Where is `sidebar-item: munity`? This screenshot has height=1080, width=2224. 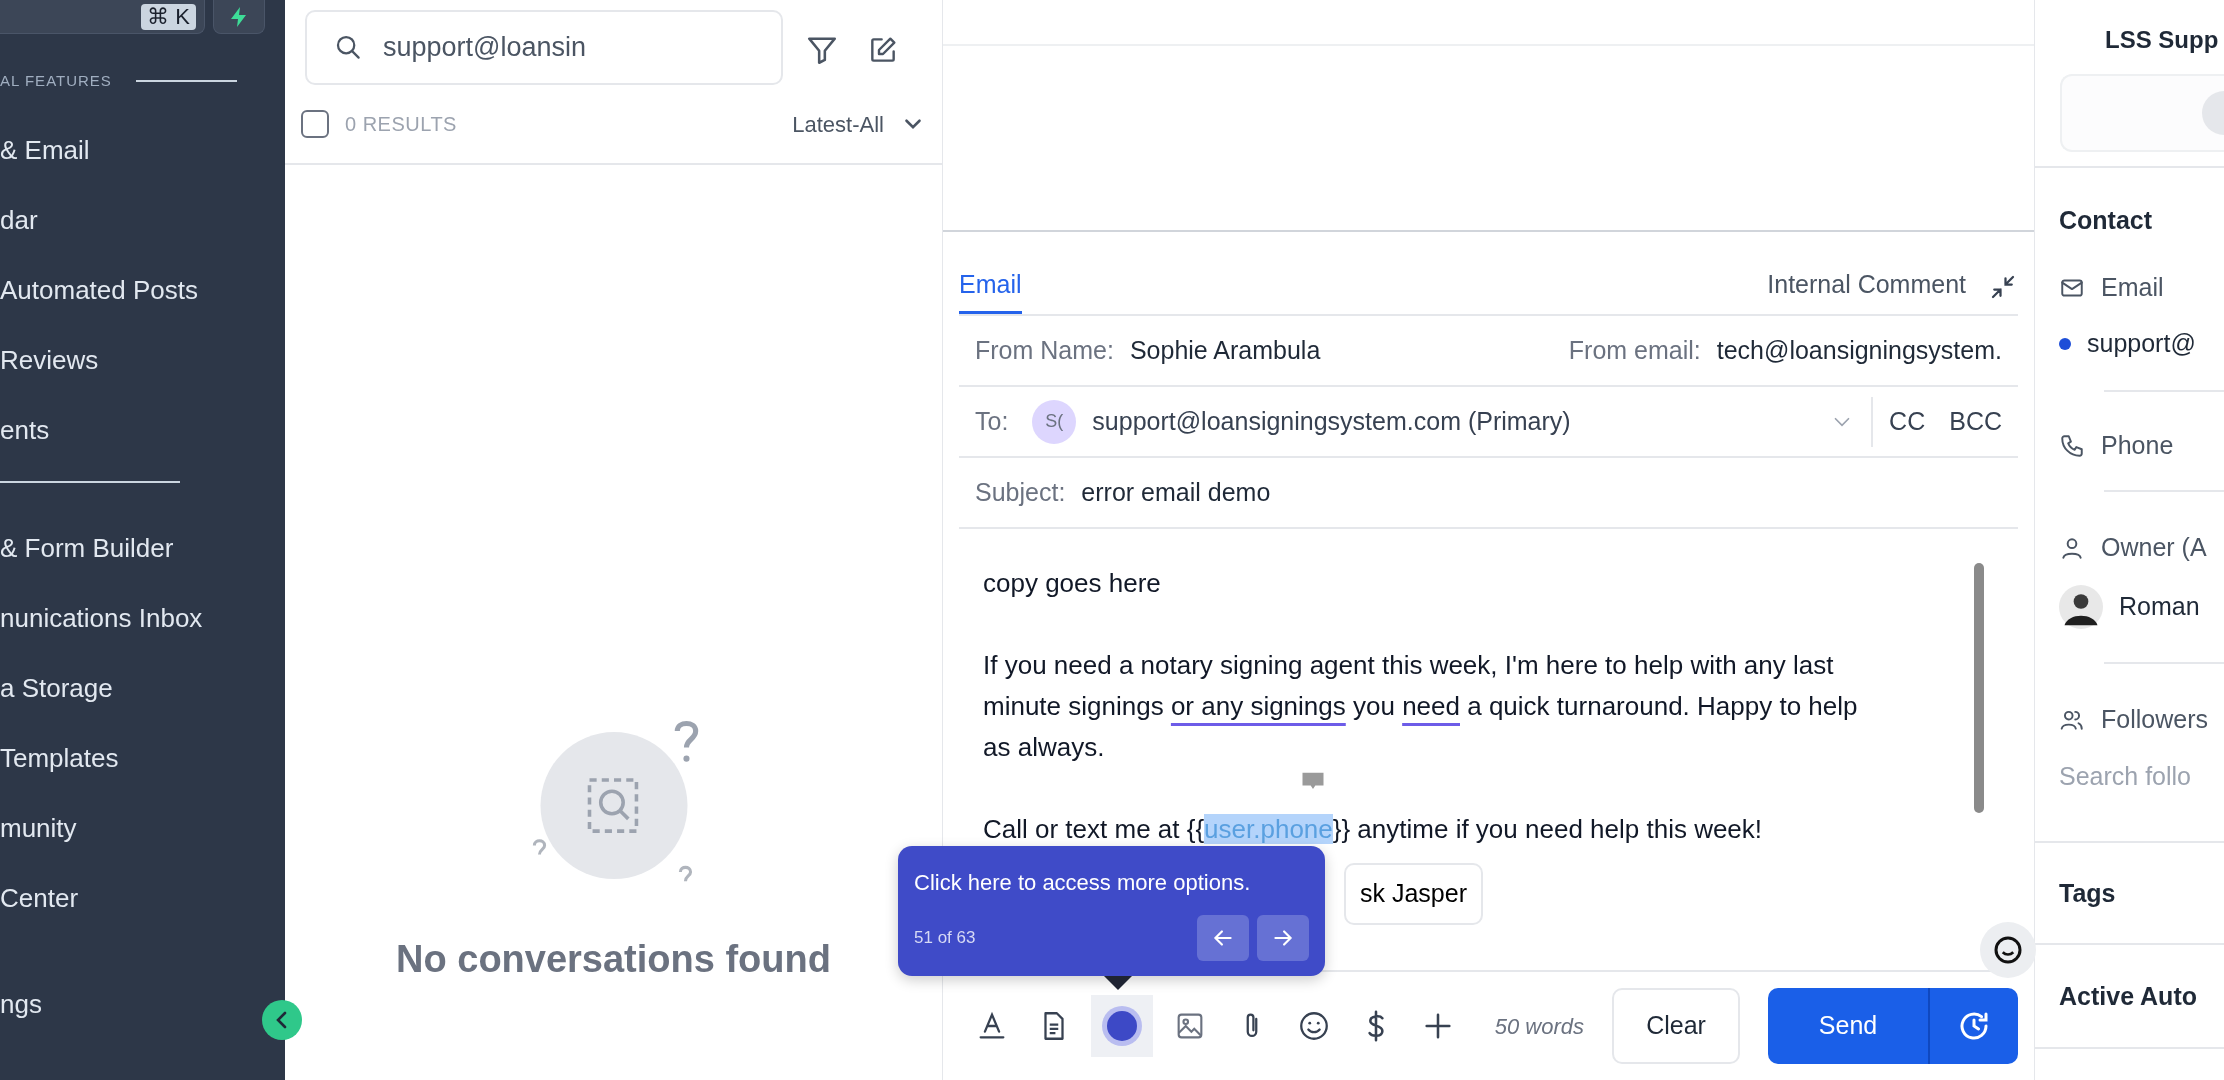
sidebar-item: munity is located at coordinates (38, 827).